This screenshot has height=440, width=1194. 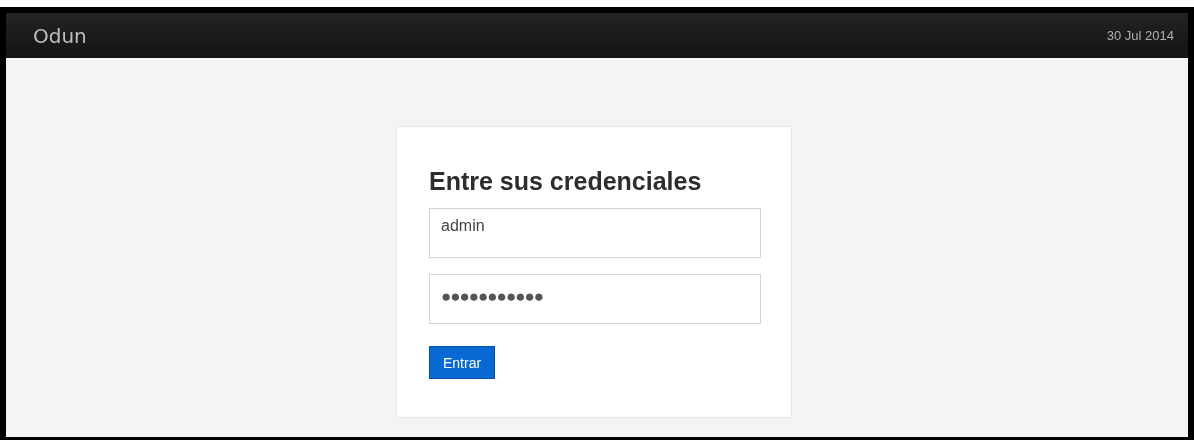 What do you see at coordinates (595, 233) in the screenshot?
I see `username-field: admin` at bounding box center [595, 233].